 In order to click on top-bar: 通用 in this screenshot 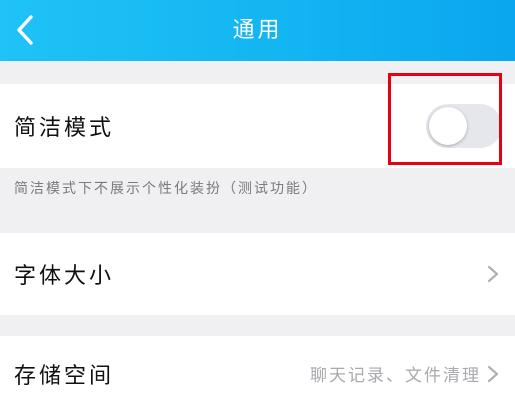, I will do `click(257, 30)`.